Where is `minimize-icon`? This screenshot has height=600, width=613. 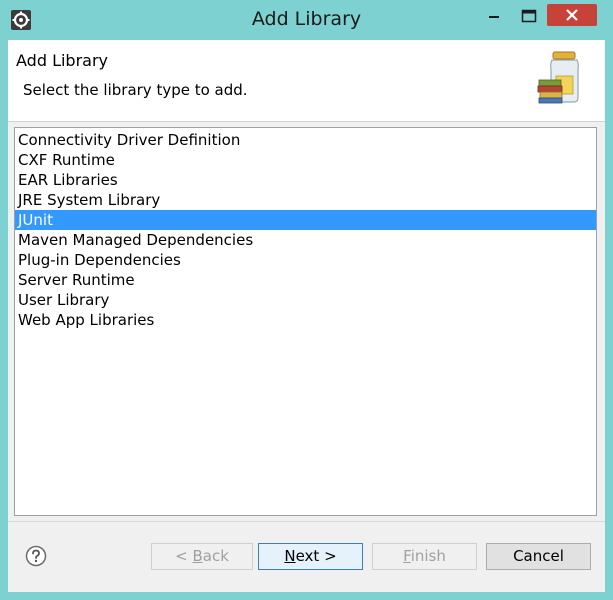 minimize-icon is located at coordinates (494, 17).